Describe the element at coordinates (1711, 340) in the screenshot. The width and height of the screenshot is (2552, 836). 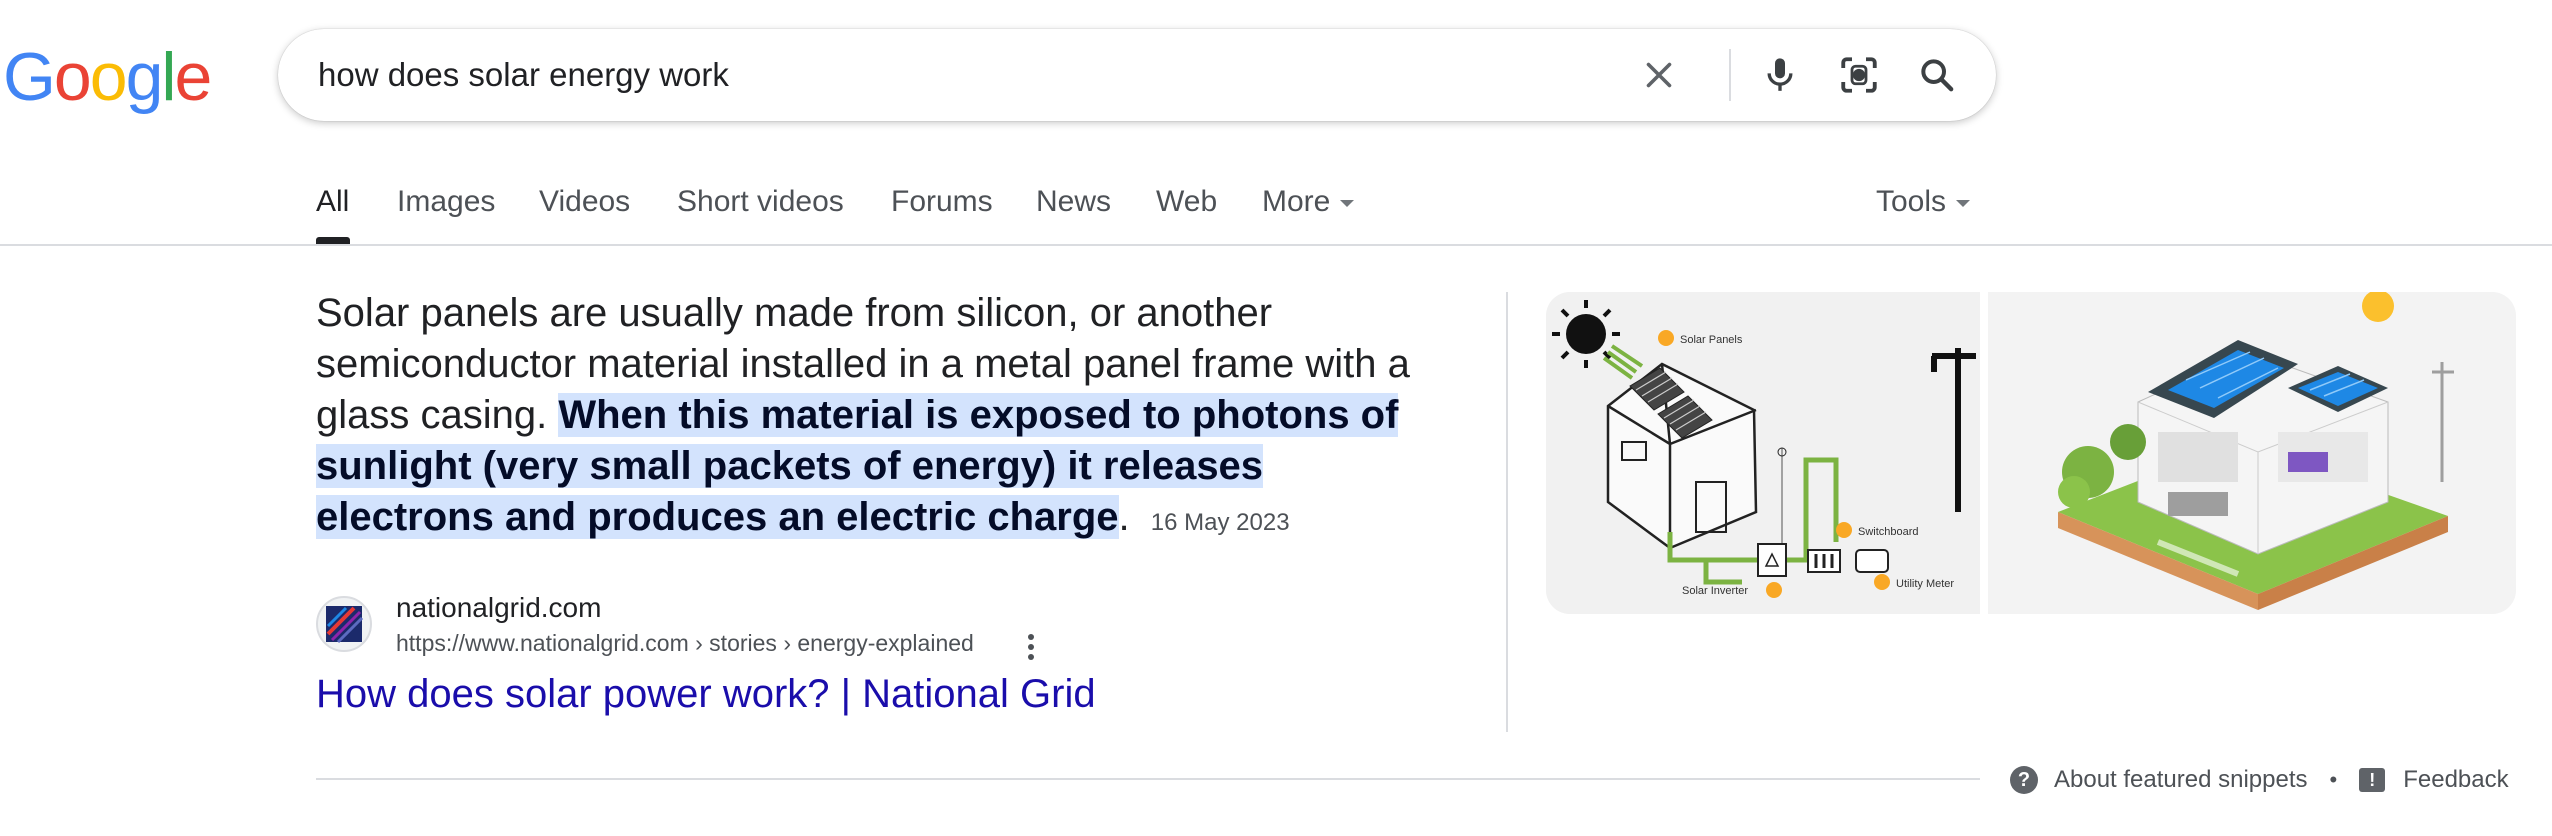
I see `label-solar-panels: Solar Panels` at that location.